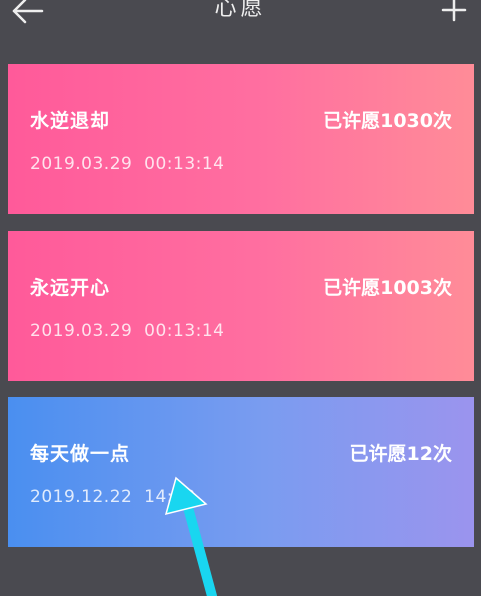 The width and height of the screenshot is (481, 596). I want to click on wish-name: 每天做一点, so click(80, 454).